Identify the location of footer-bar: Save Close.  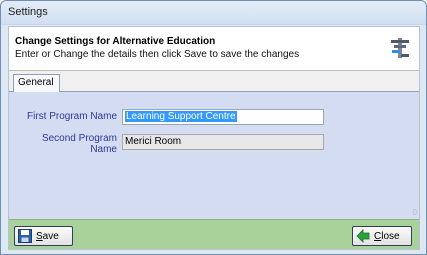
(214, 234).